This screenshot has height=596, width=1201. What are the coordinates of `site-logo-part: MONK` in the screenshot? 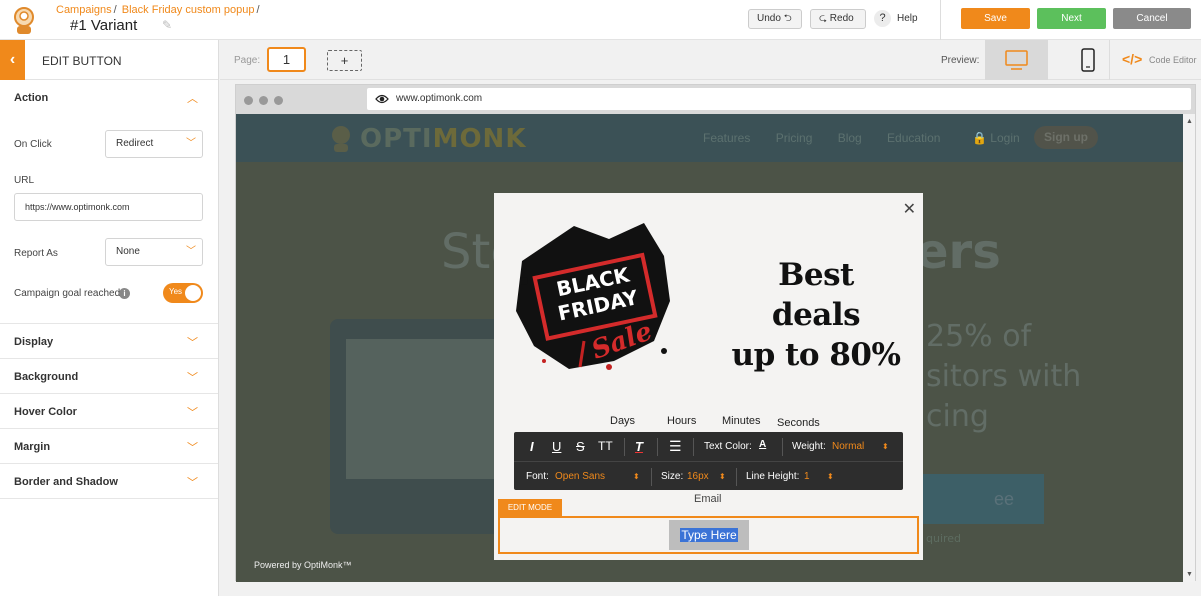 It's located at (479, 139).